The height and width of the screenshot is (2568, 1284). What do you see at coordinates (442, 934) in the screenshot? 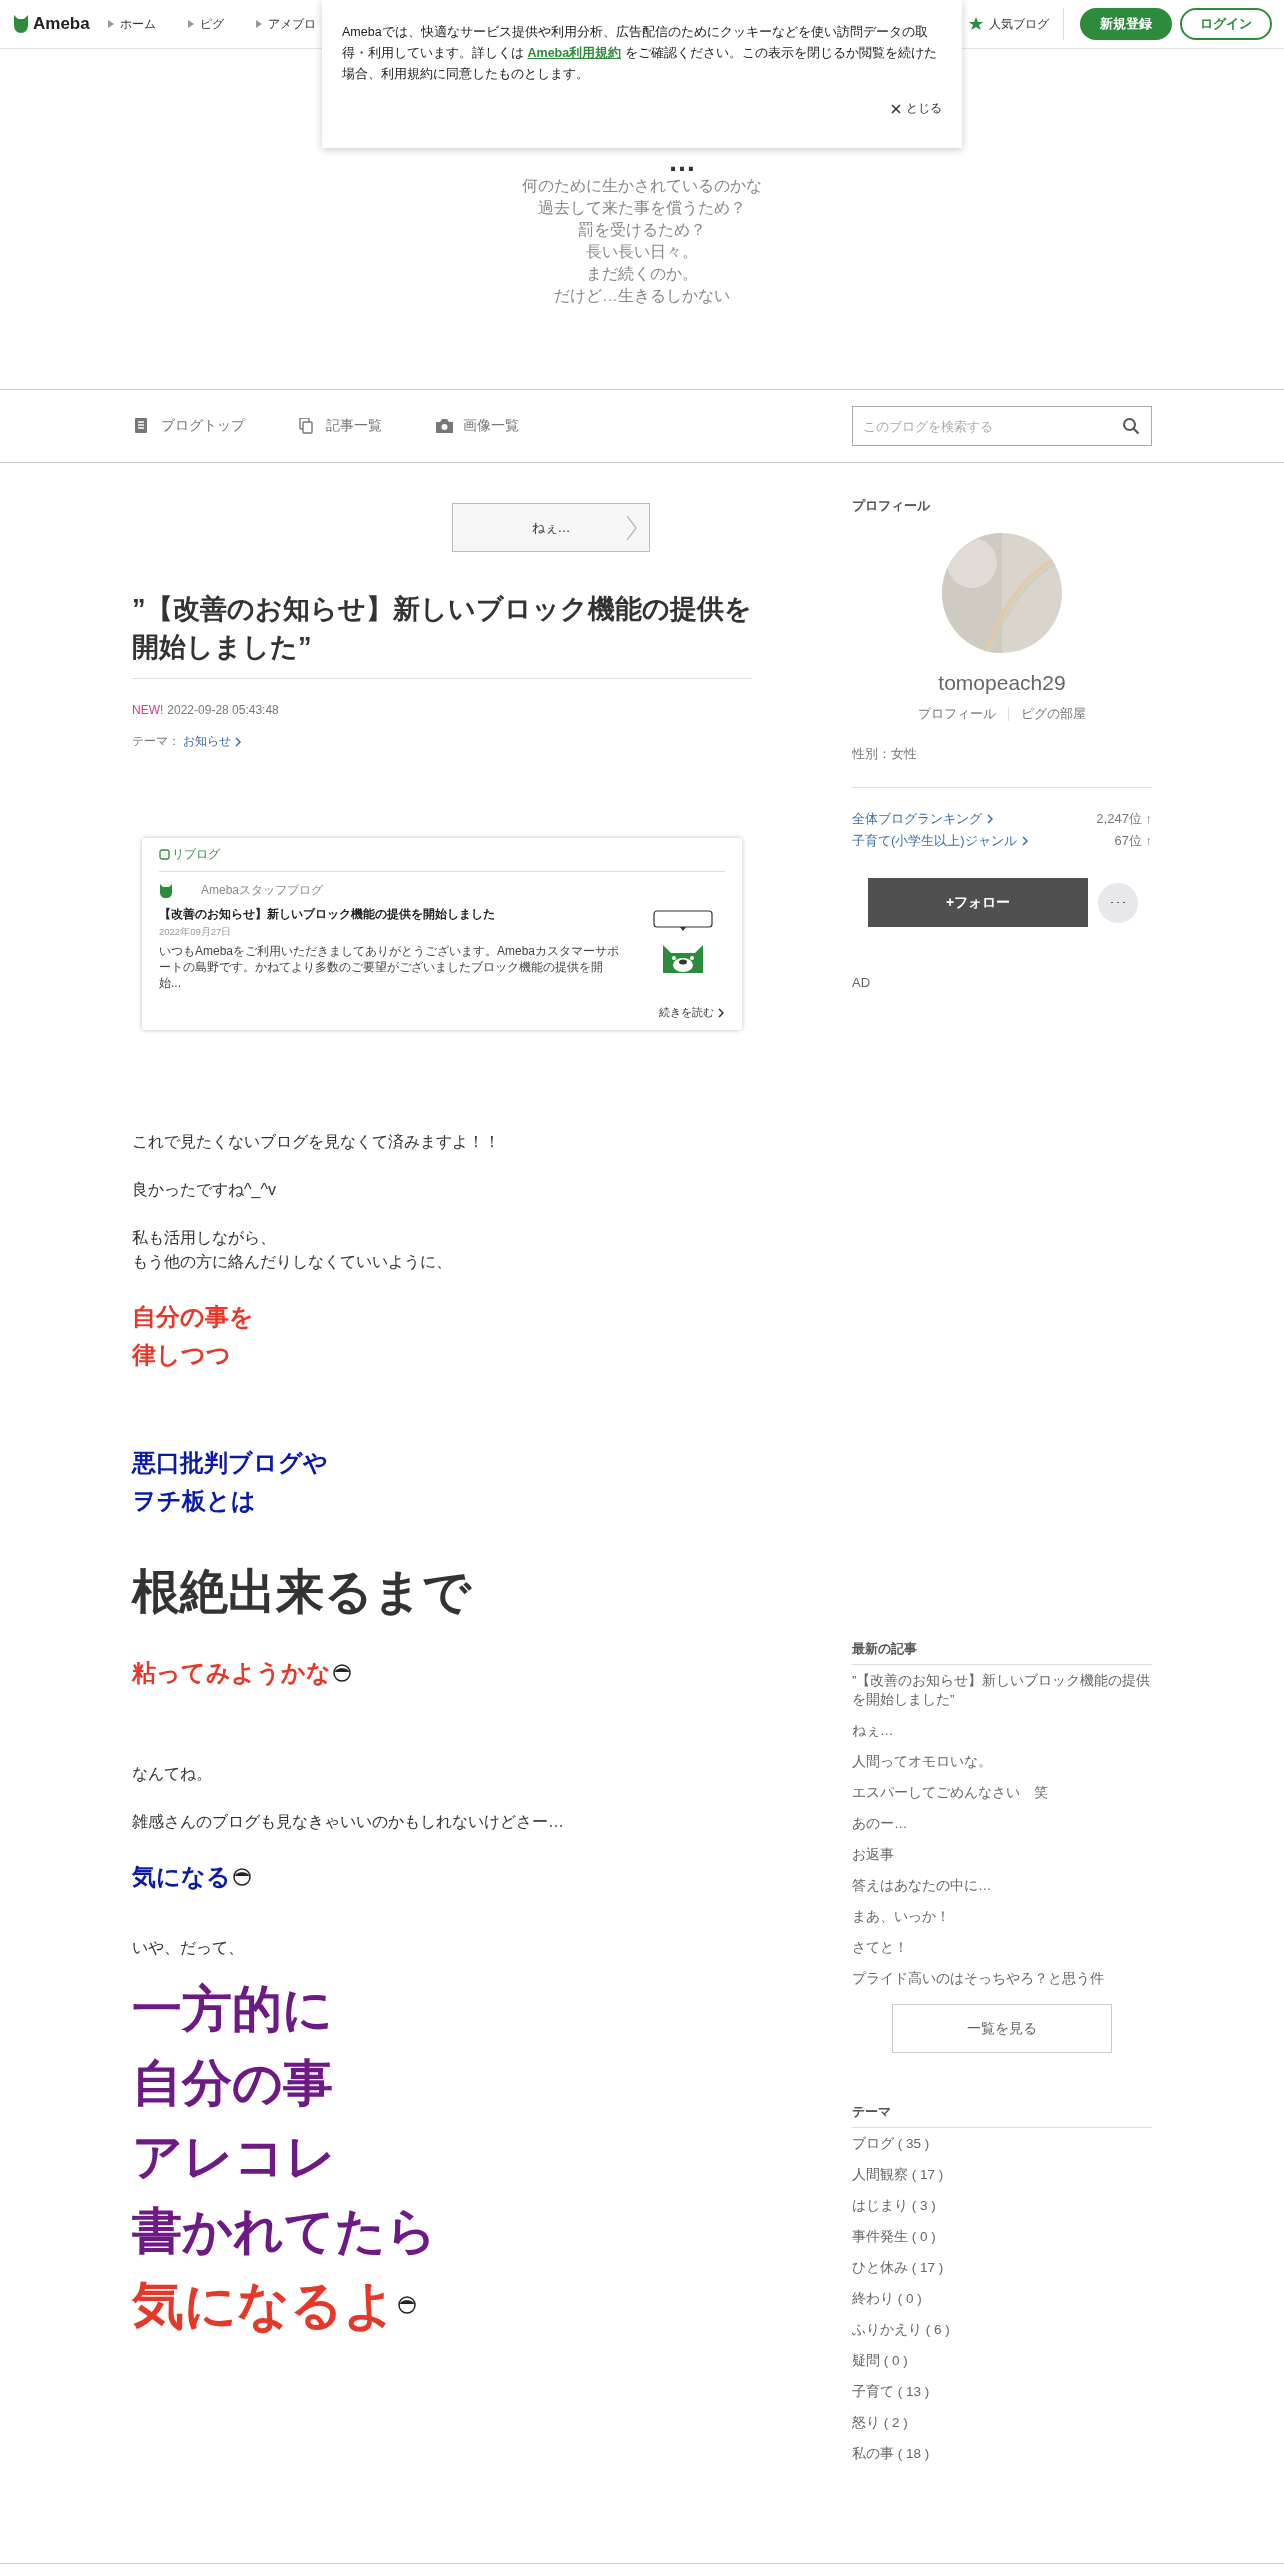
I see `reblog-card: リブログ Amebaスタッフブログ 【改善のお知らせ】新しいブロック機能の提供を開始しました 2022年09月27日 いつもAmebaをご利用いただきましてありがとうございます。Amebaカスタマーサポートの島野です。かねてより多数のご要望がございましたブロック機能の提供を開始... 続きを読む` at bounding box center [442, 934].